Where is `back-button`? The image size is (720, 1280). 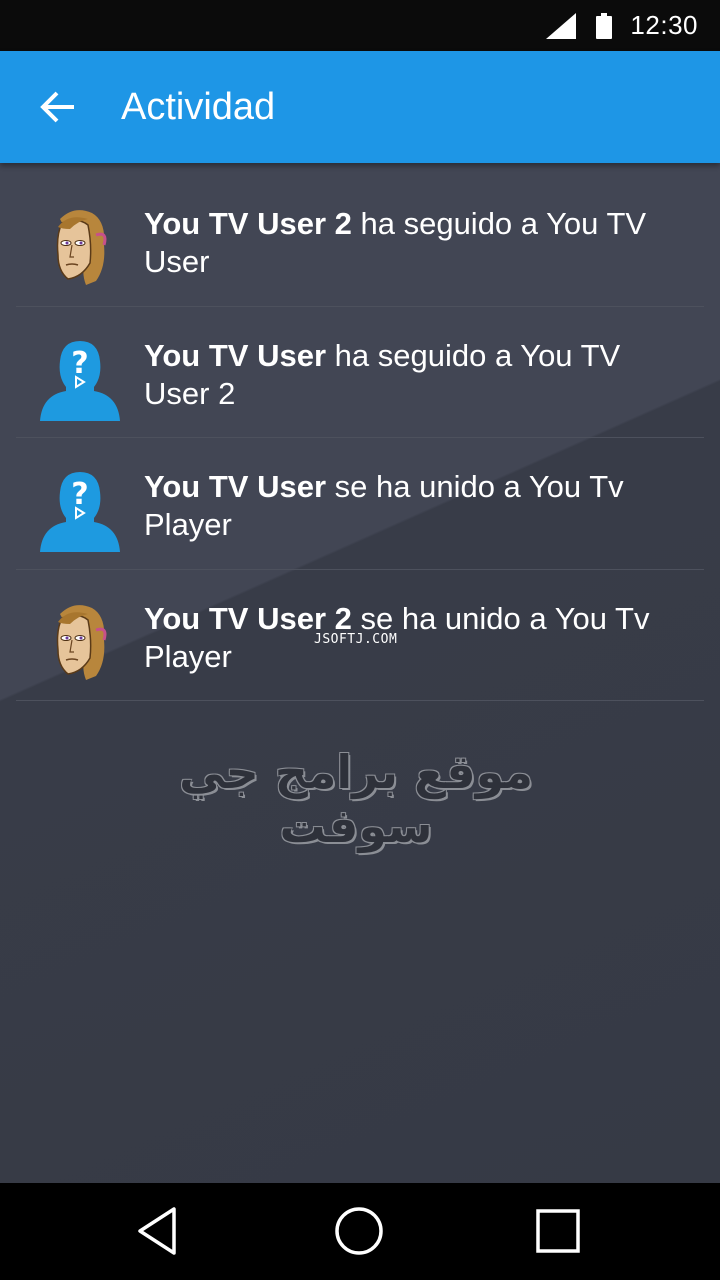 back-button is located at coordinates (58, 107).